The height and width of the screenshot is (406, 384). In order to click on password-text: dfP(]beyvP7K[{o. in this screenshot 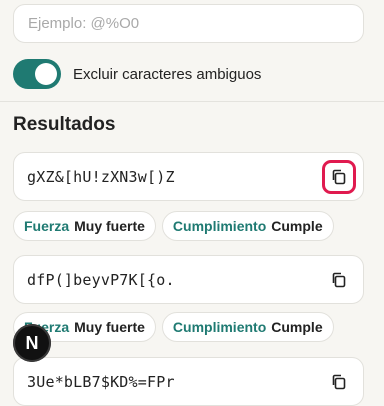, I will do `click(101, 279)`.